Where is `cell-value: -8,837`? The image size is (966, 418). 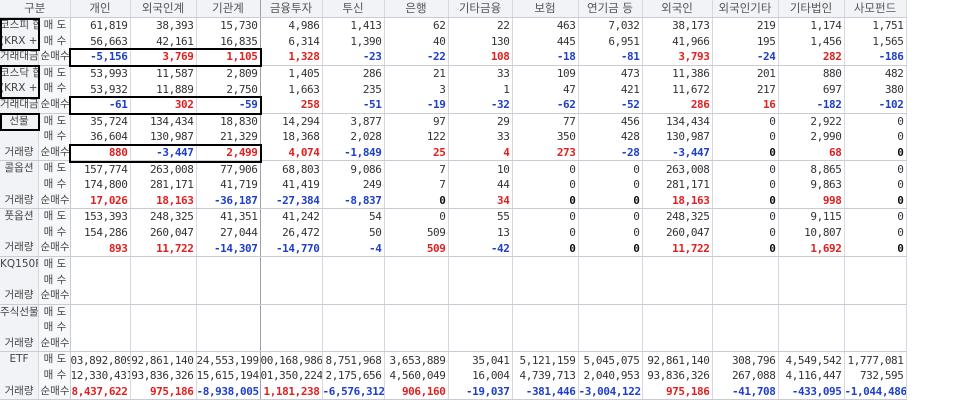 cell-value: -8,837 is located at coordinates (353, 201).